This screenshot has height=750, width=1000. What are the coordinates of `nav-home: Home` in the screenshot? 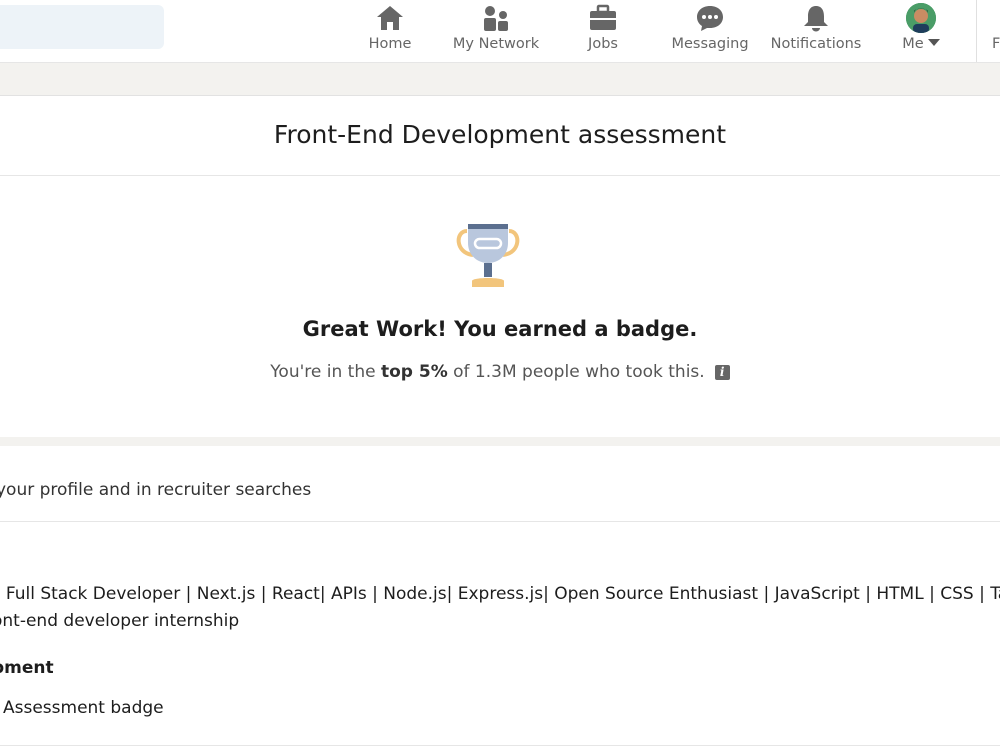 It's located at (390, 31).